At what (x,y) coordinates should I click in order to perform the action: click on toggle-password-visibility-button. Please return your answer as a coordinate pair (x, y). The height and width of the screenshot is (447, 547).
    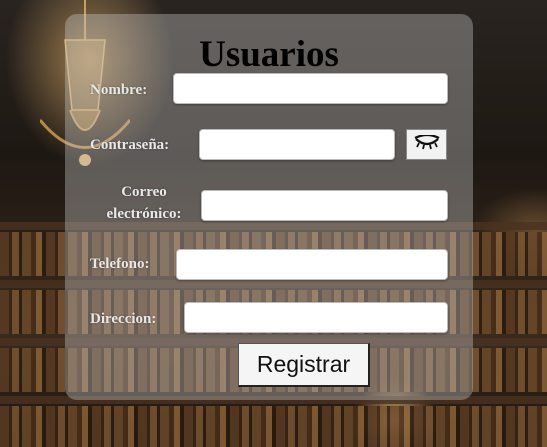
    Looking at the image, I should click on (426, 144).